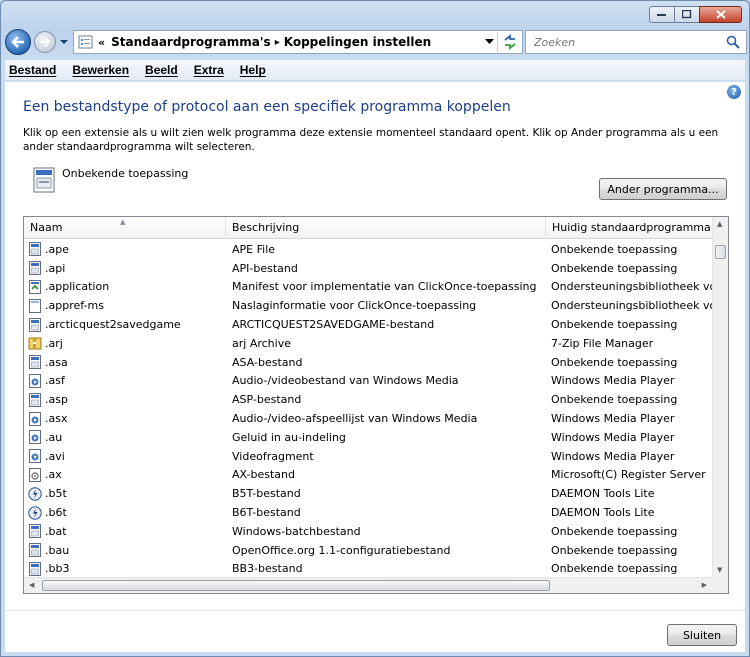 This screenshot has width=750, height=657. Describe the element at coordinates (265, 268) in the screenshot. I see `row-description: API-bestand` at that location.